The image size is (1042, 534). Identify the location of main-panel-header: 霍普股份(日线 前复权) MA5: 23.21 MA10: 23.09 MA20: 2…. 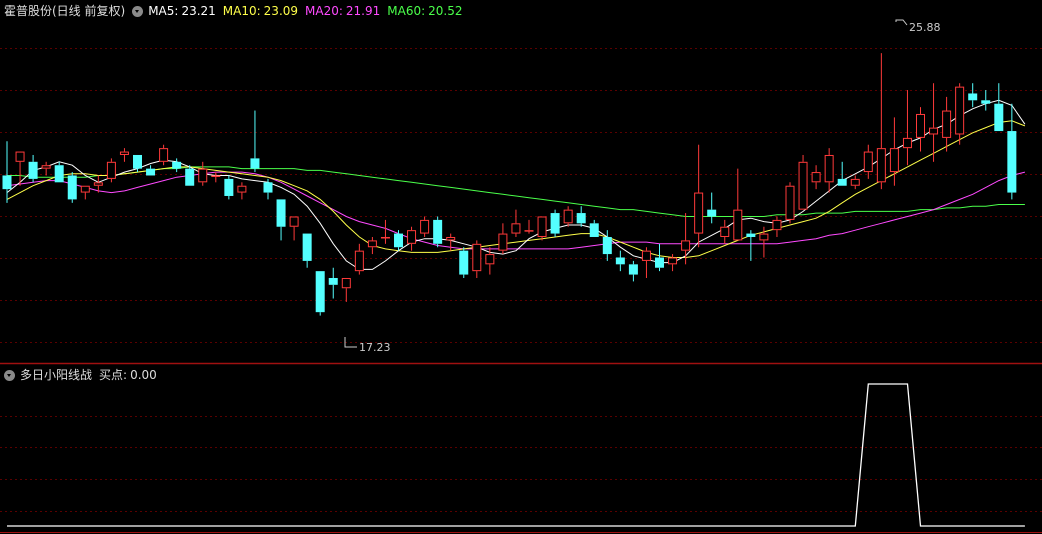
(237, 11).